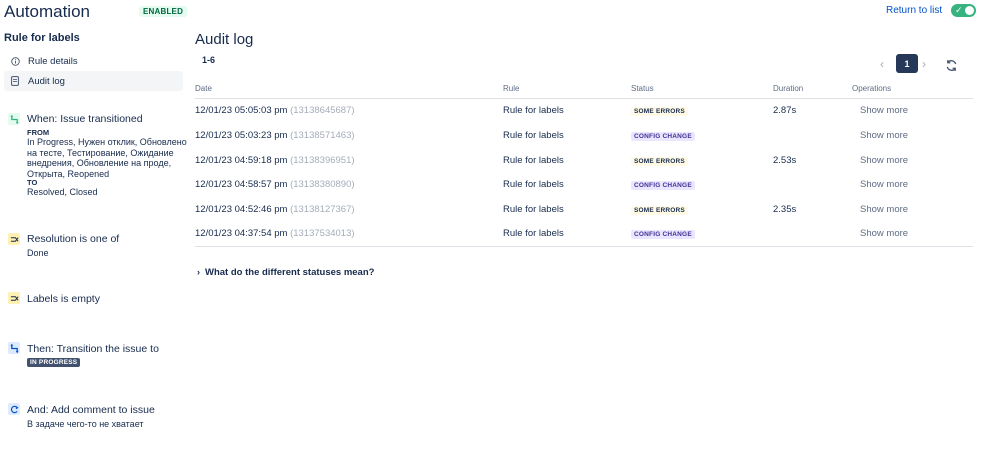 The image size is (999, 449). Describe the element at coordinates (322, 160) in the screenshot. I see `execution-id: (13138396951)` at that location.